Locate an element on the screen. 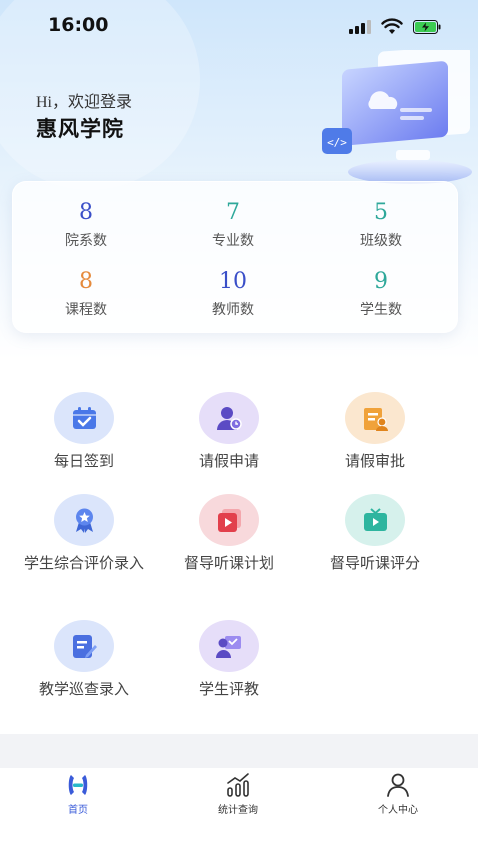  home-logo-icon is located at coordinates (78, 785).